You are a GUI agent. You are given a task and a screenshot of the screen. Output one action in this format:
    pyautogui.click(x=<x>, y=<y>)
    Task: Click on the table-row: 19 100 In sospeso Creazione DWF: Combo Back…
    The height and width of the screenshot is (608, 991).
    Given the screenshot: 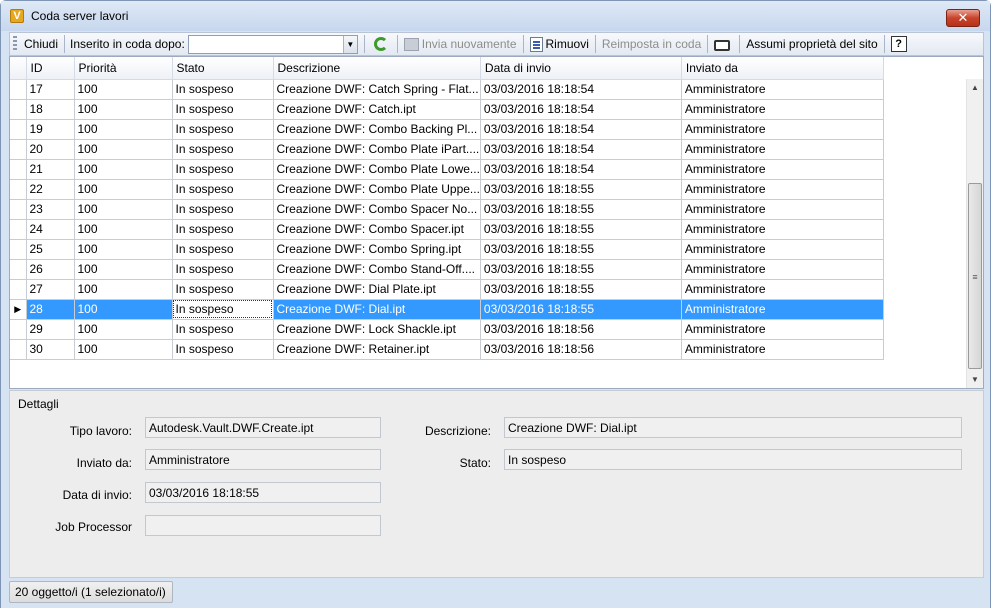 What is the action you would take?
    pyautogui.click(x=447, y=129)
    